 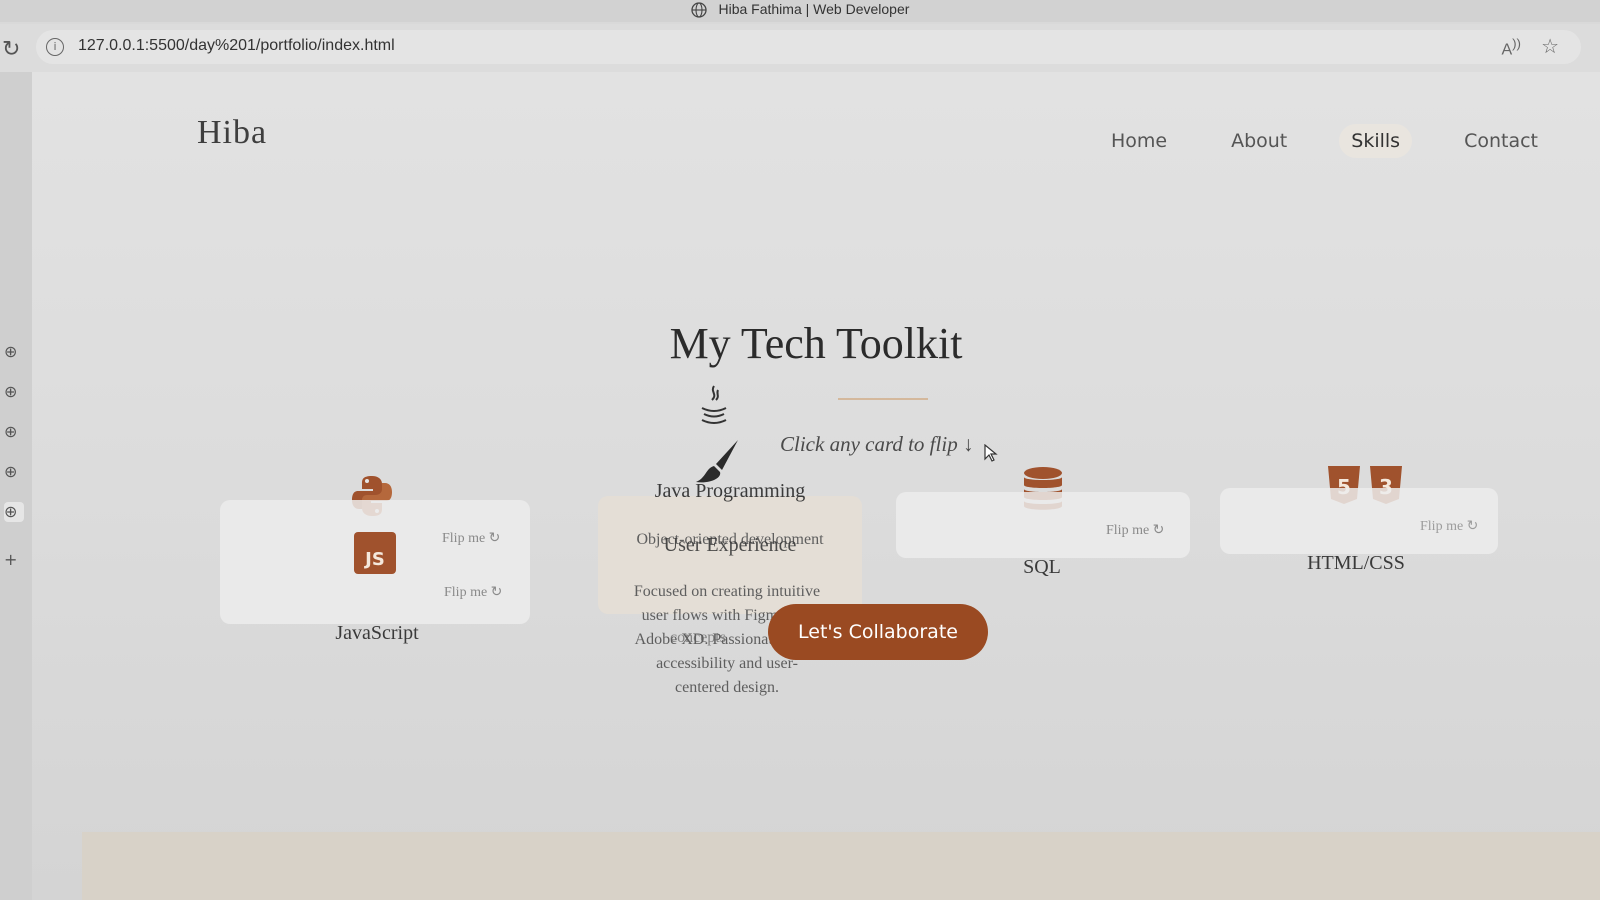 What do you see at coordinates (816, 343) in the screenshot?
I see `section-title: My Tech Toolkit` at bounding box center [816, 343].